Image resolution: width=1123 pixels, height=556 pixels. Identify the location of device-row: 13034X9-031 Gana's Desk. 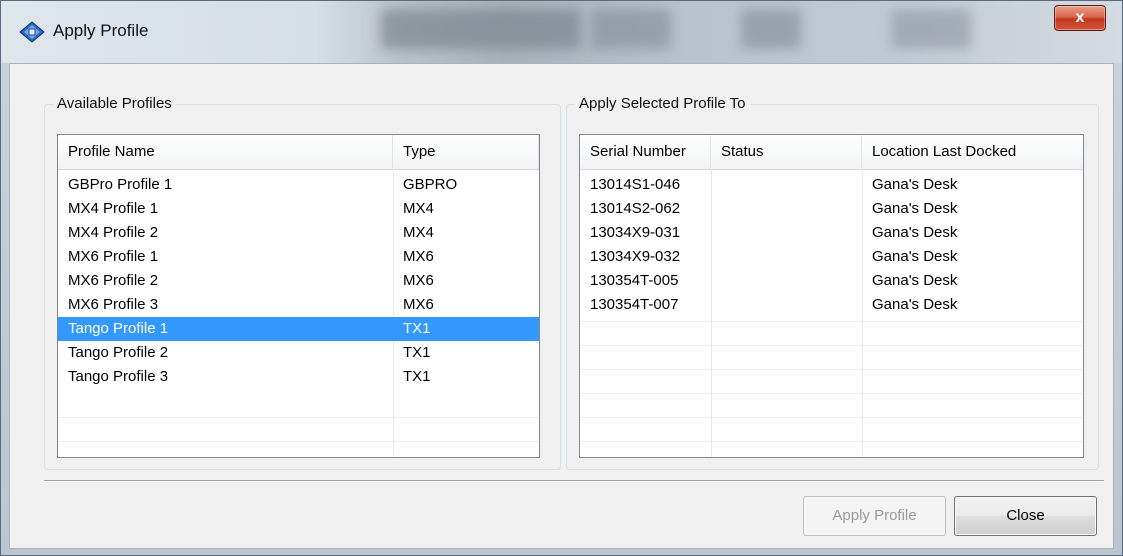
(831, 233).